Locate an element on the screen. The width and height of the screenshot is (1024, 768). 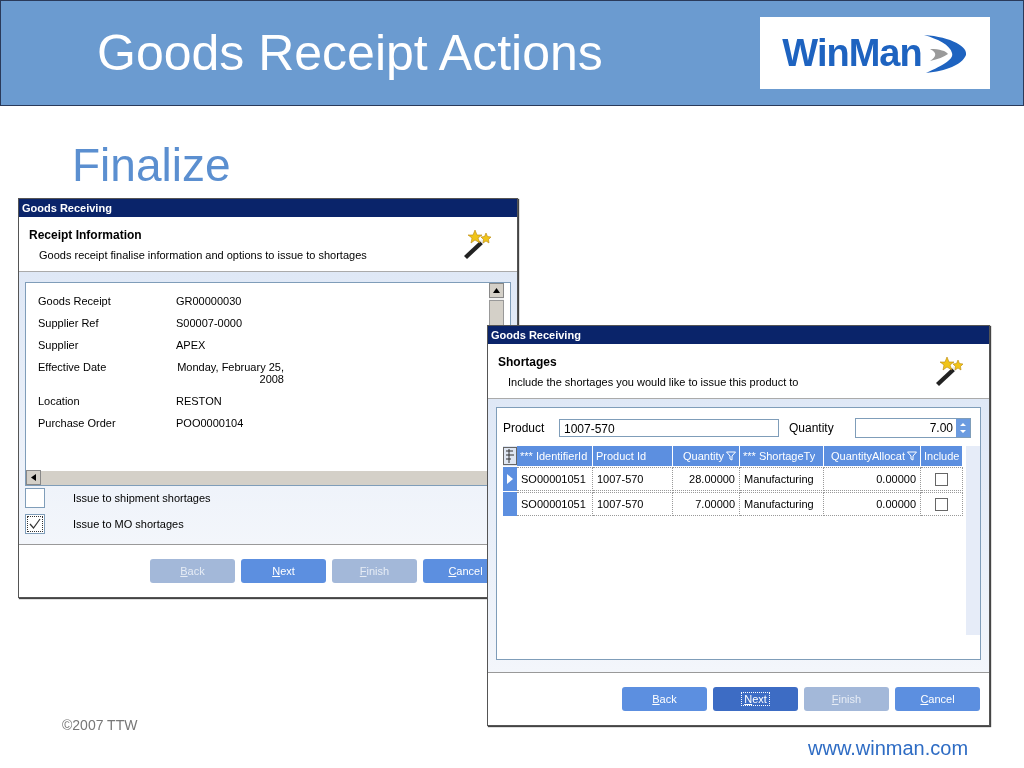
column-header: *** ShortageTy is located at coordinates (782, 456).